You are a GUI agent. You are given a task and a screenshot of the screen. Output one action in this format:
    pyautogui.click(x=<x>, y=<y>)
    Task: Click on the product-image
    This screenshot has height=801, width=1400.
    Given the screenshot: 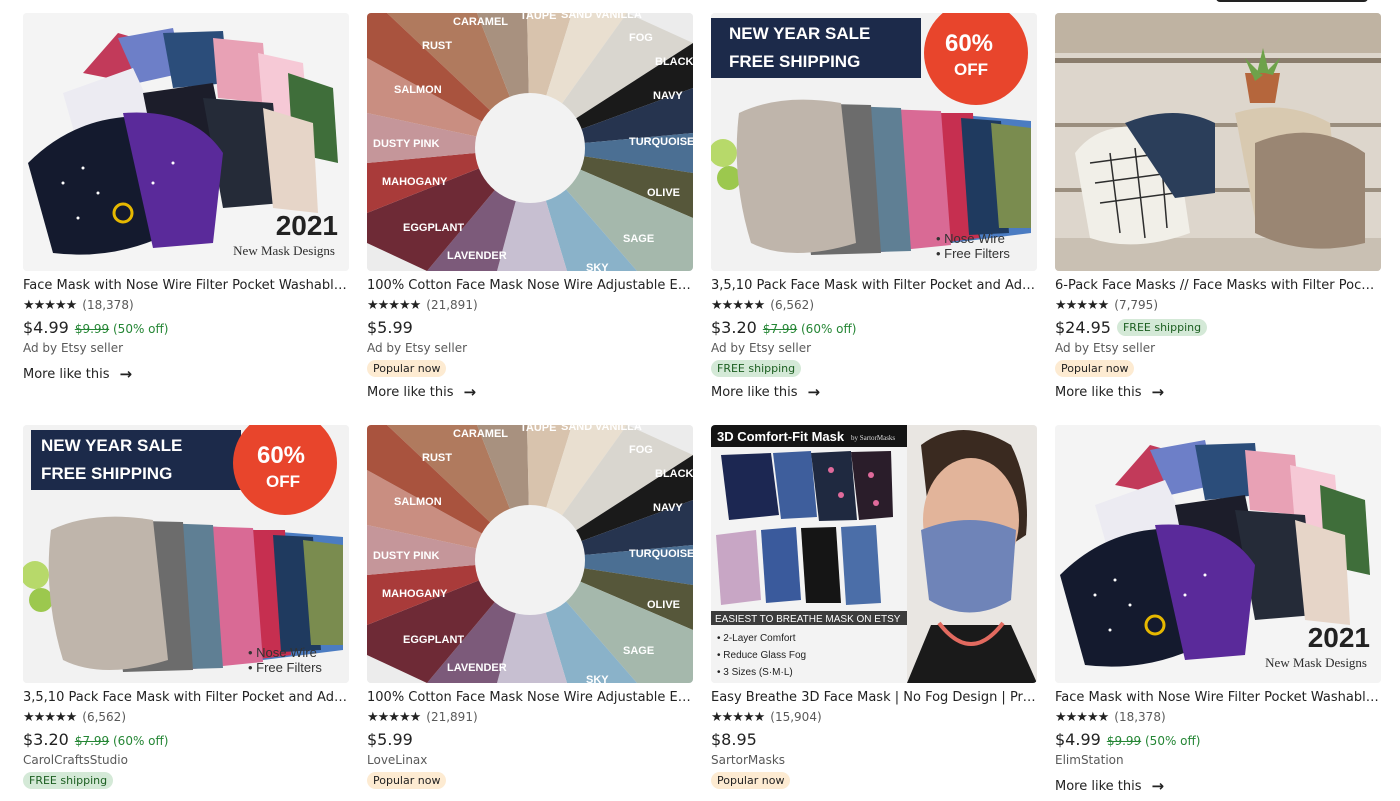 What is the action you would take?
    pyautogui.click(x=1218, y=142)
    